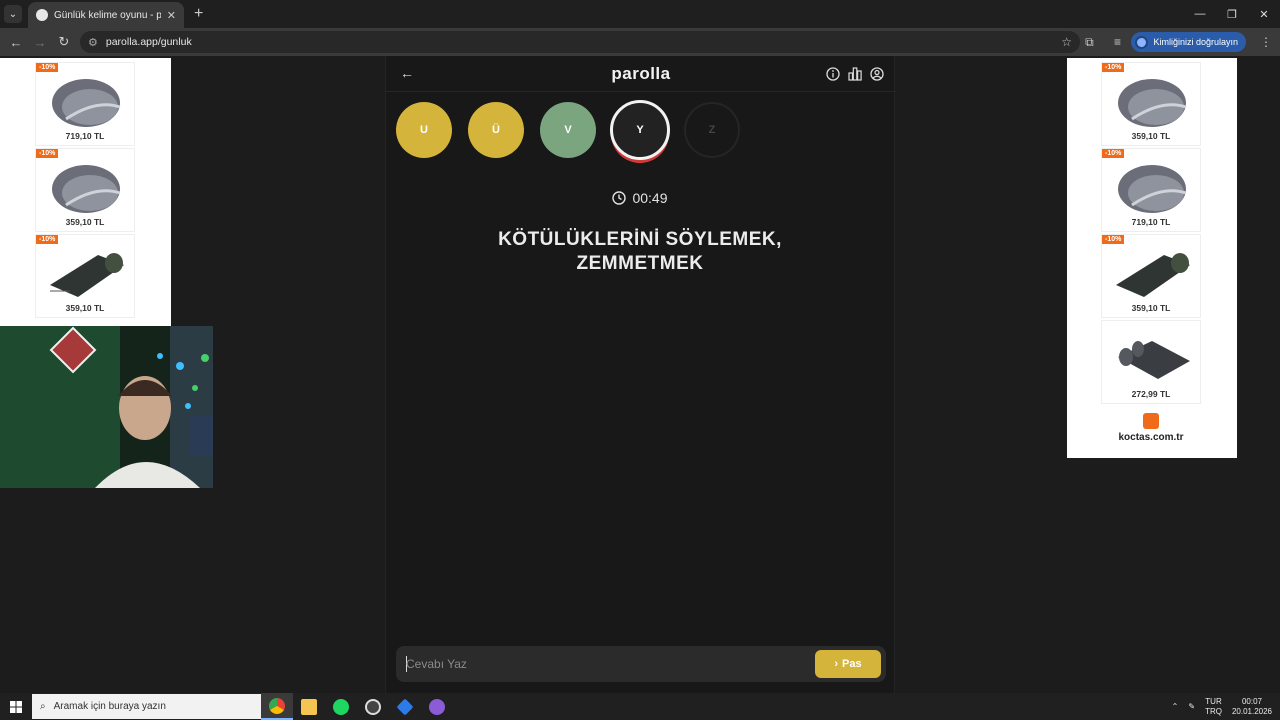 This screenshot has height=720, width=1280. I want to click on letter-circle: Ü, so click(496, 130).